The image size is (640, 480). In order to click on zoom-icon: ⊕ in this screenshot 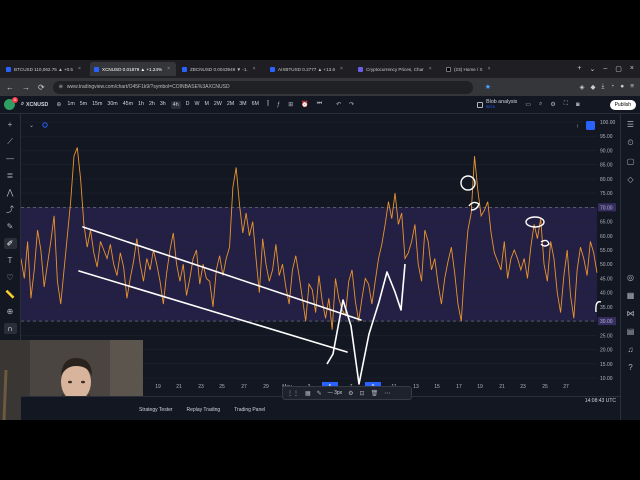, I will do `click(10, 311)`.